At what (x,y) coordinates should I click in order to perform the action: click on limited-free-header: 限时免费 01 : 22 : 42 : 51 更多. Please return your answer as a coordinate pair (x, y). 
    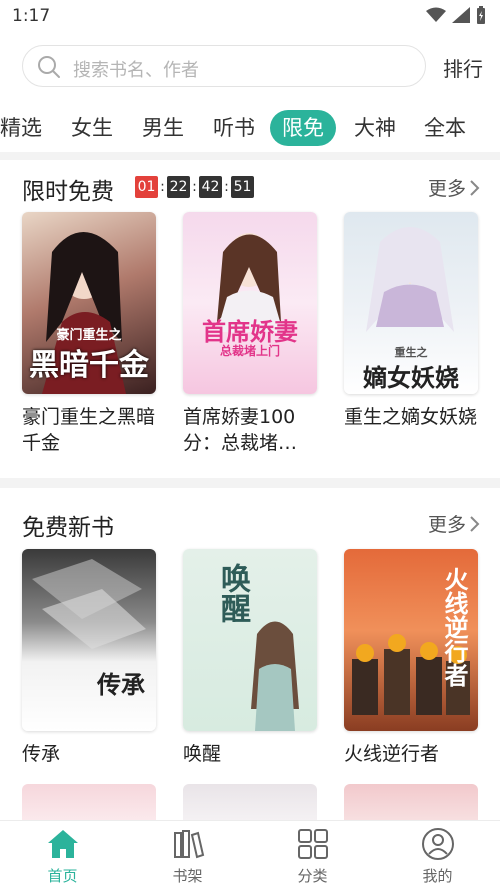
    Looking at the image, I should click on (250, 188).